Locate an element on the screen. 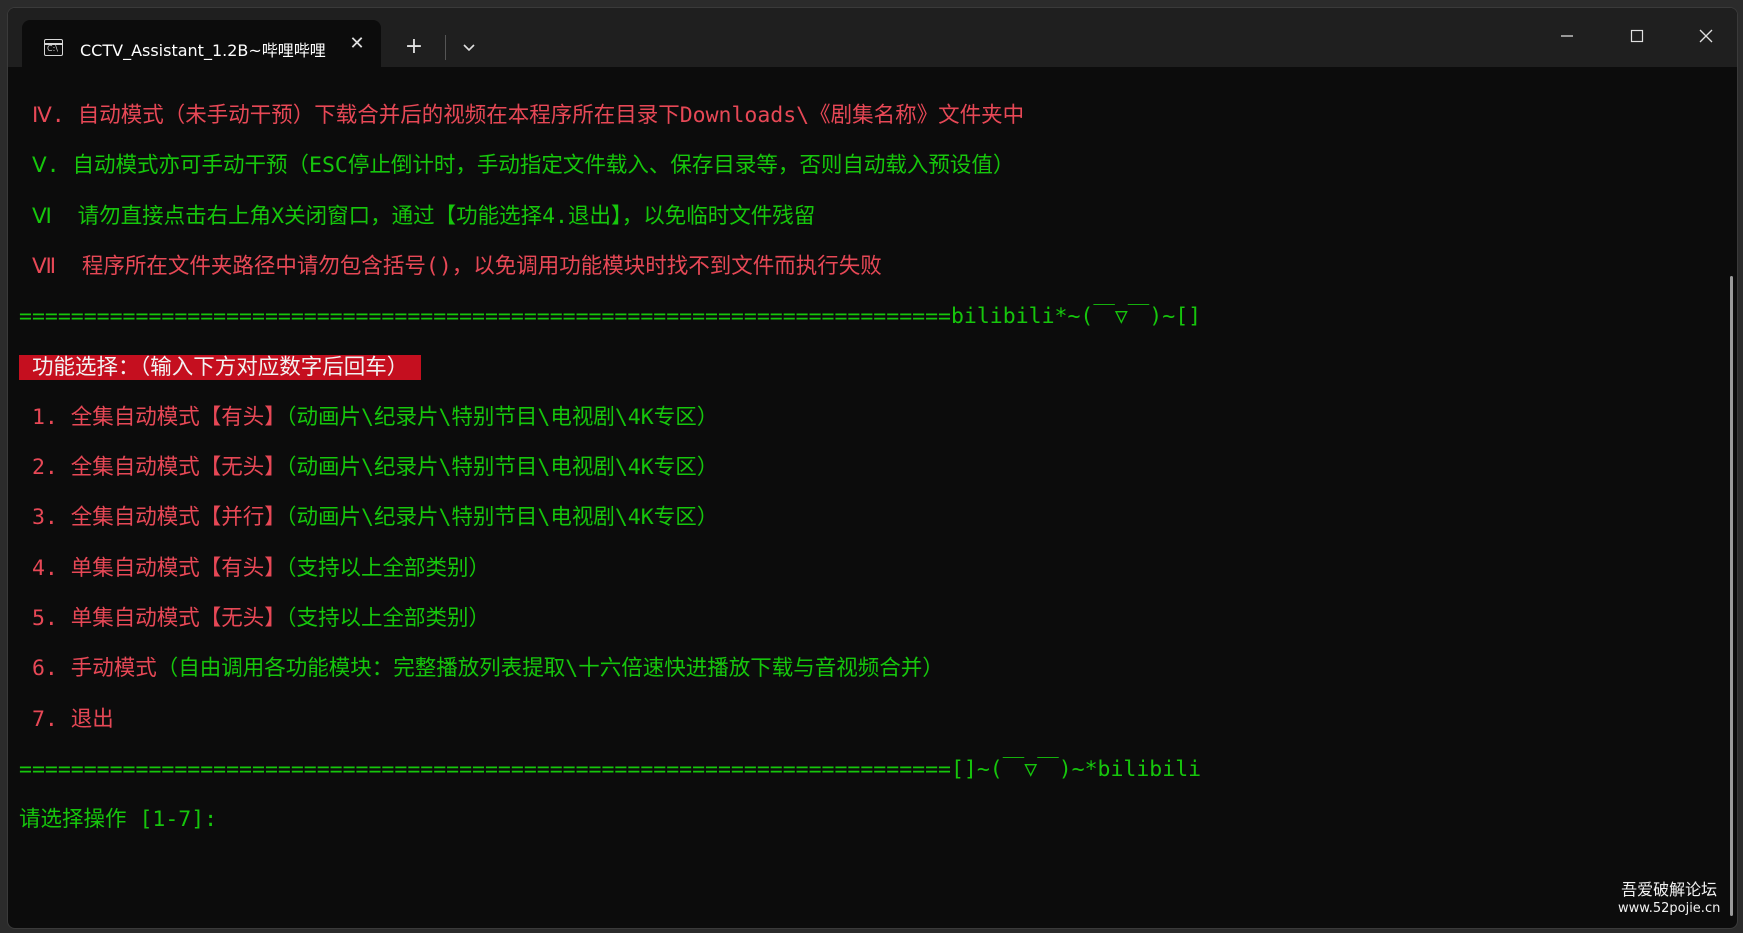 The height and width of the screenshot is (933, 1743). tab-title: CCTV_Assistant_1.2B~哔哩哔哩 is located at coordinates (203, 50).